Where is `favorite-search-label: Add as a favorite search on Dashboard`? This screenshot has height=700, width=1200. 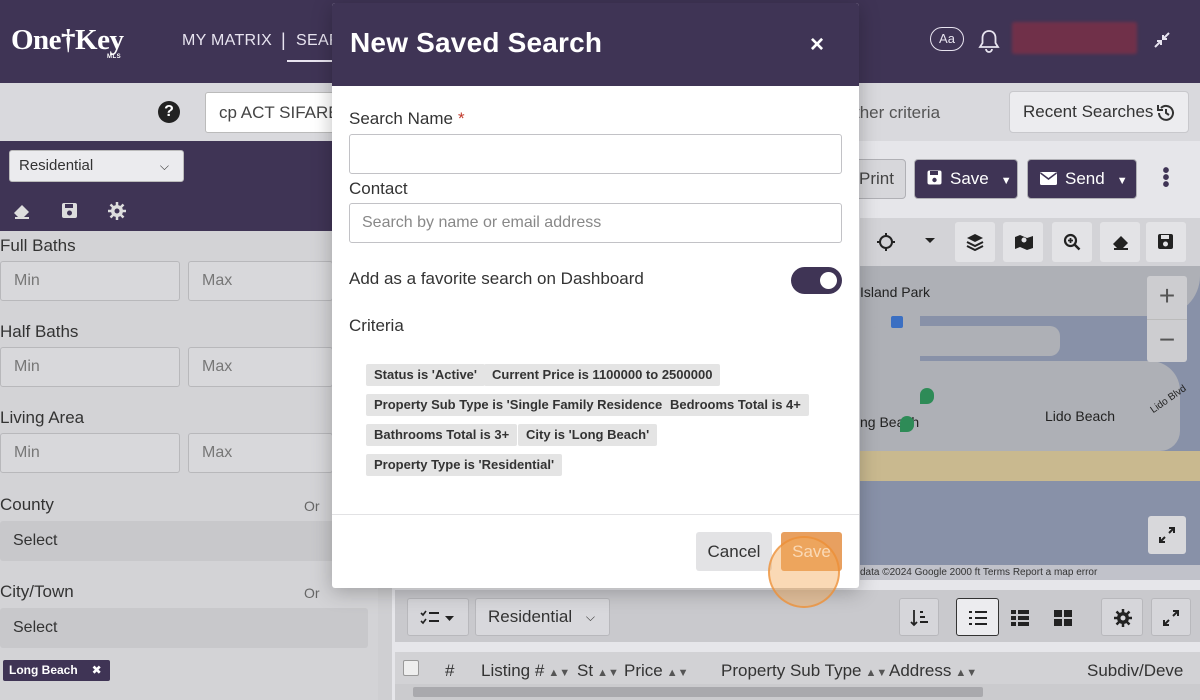
favorite-search-label: Add as a favorite search on Dashboard is located at coordinates (496, 278).